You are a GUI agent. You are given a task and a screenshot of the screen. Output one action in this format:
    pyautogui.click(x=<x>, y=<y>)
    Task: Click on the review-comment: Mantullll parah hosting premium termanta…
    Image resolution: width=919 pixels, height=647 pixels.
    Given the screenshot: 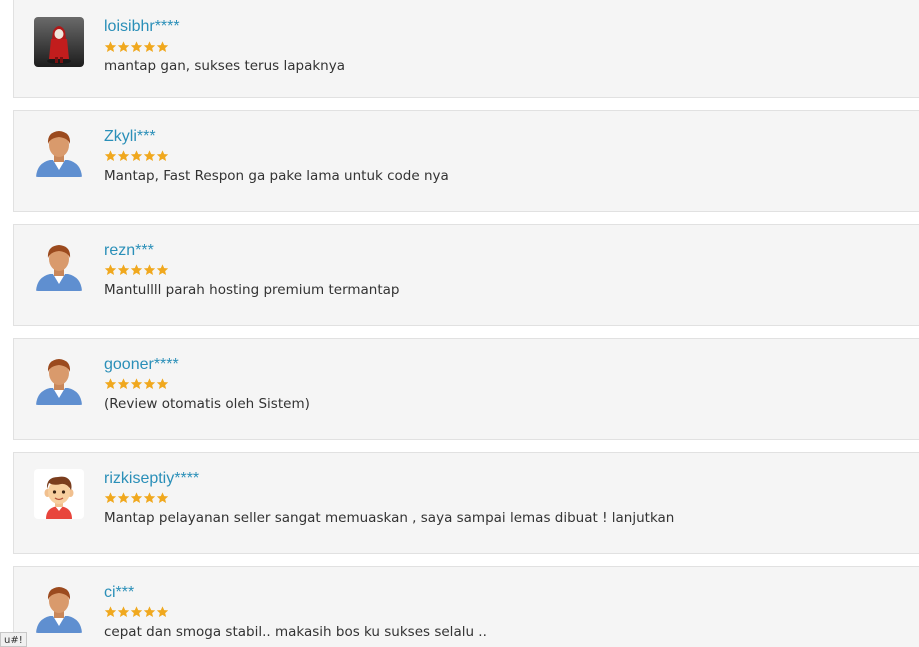 What is the action you would take?
    pyautogui.click(x=252, y=290)
    